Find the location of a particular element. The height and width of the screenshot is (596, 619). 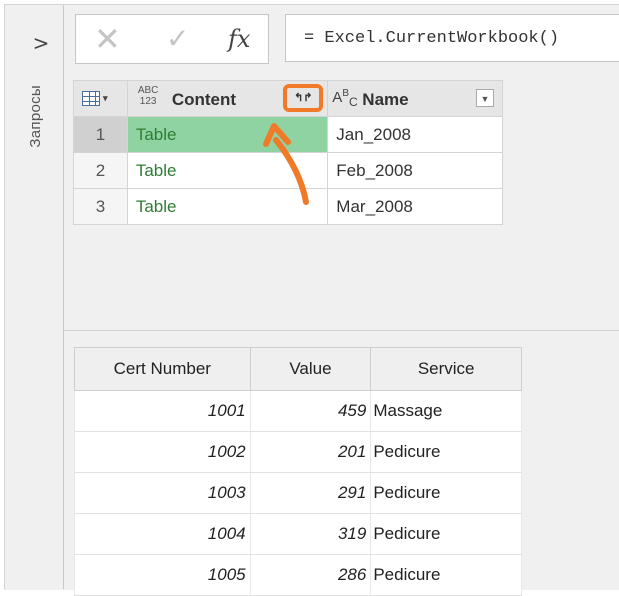

row-number: 1 is located at coordinates (100, 134).